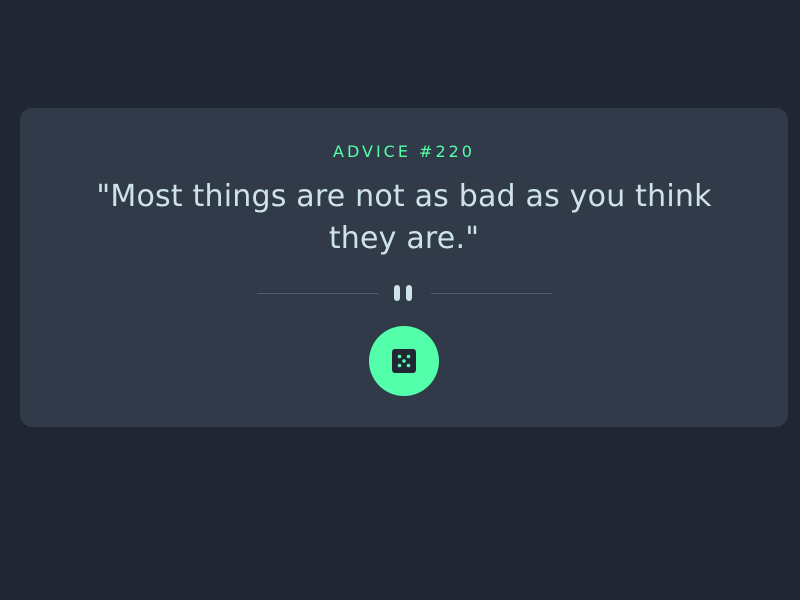 The image size is (800, 600). I want to click on advice-id-label: ADVICE #220, so click(404, 151).